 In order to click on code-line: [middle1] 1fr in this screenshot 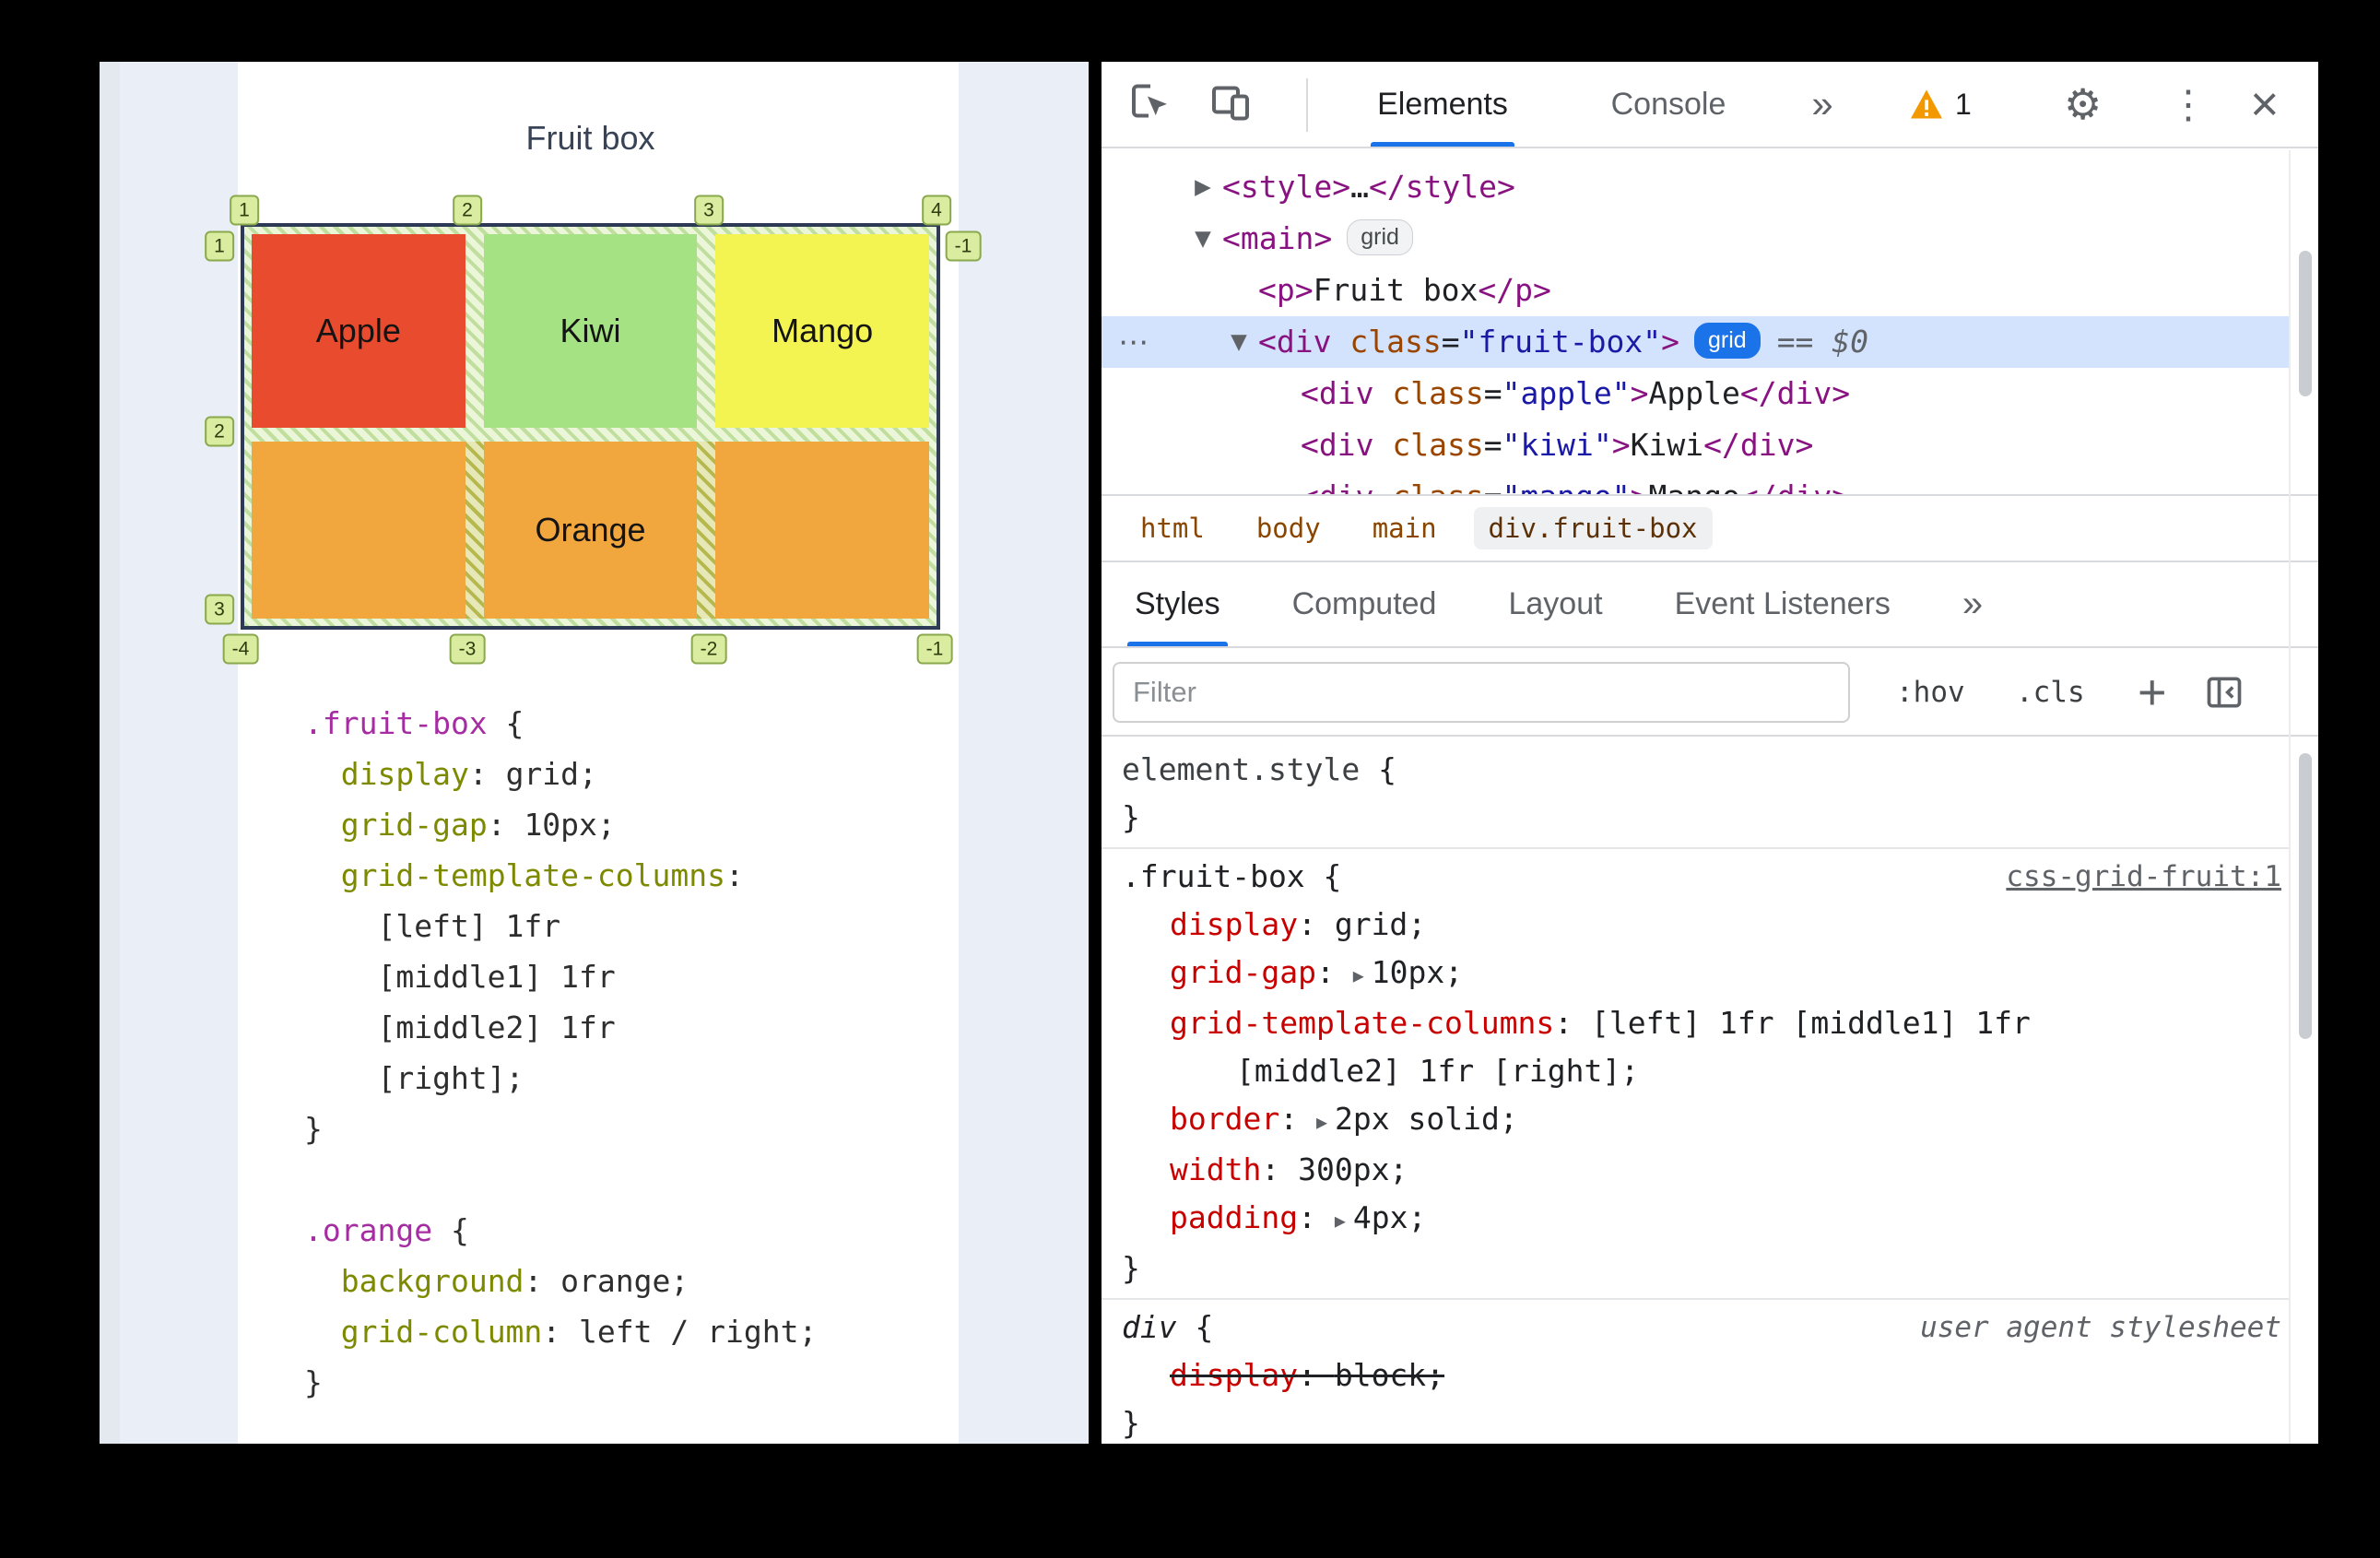, I will do `click(460, 977)`.